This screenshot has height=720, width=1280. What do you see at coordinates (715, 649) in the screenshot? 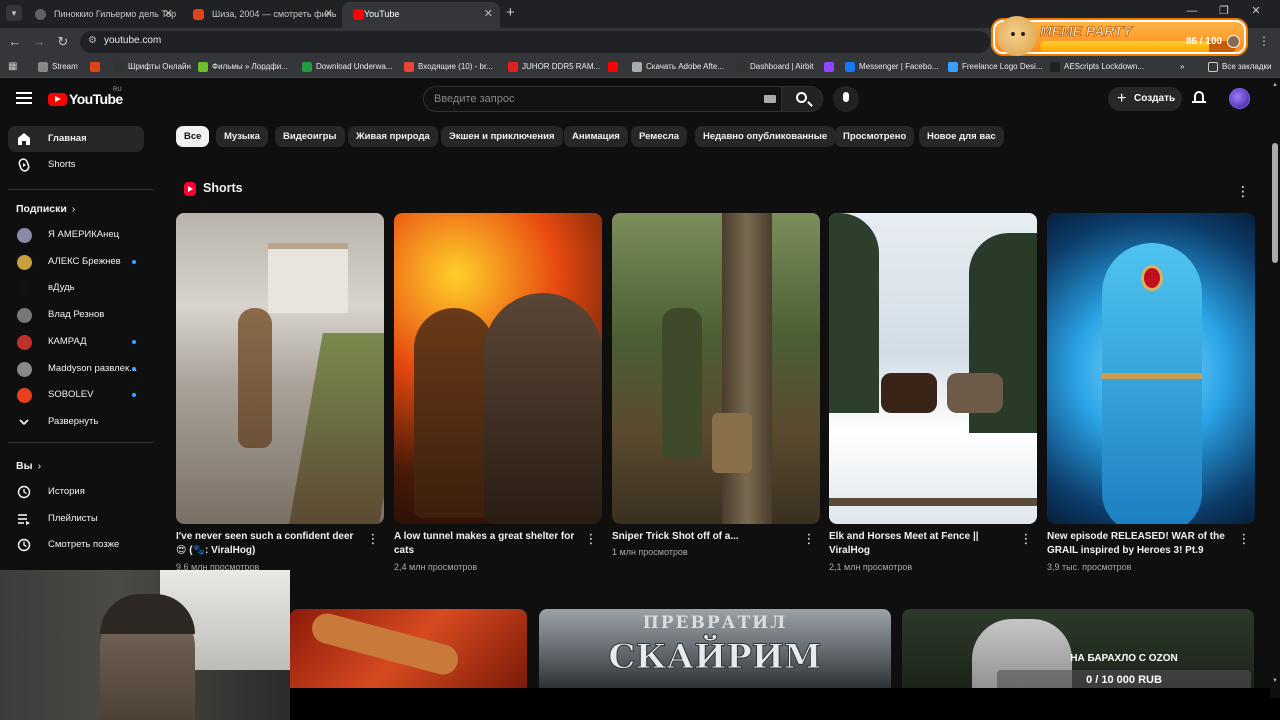
I see `video-thumbnail: ПРЕВРАТИЛ СКАЙРИМ` at bounding box center [715, 649].